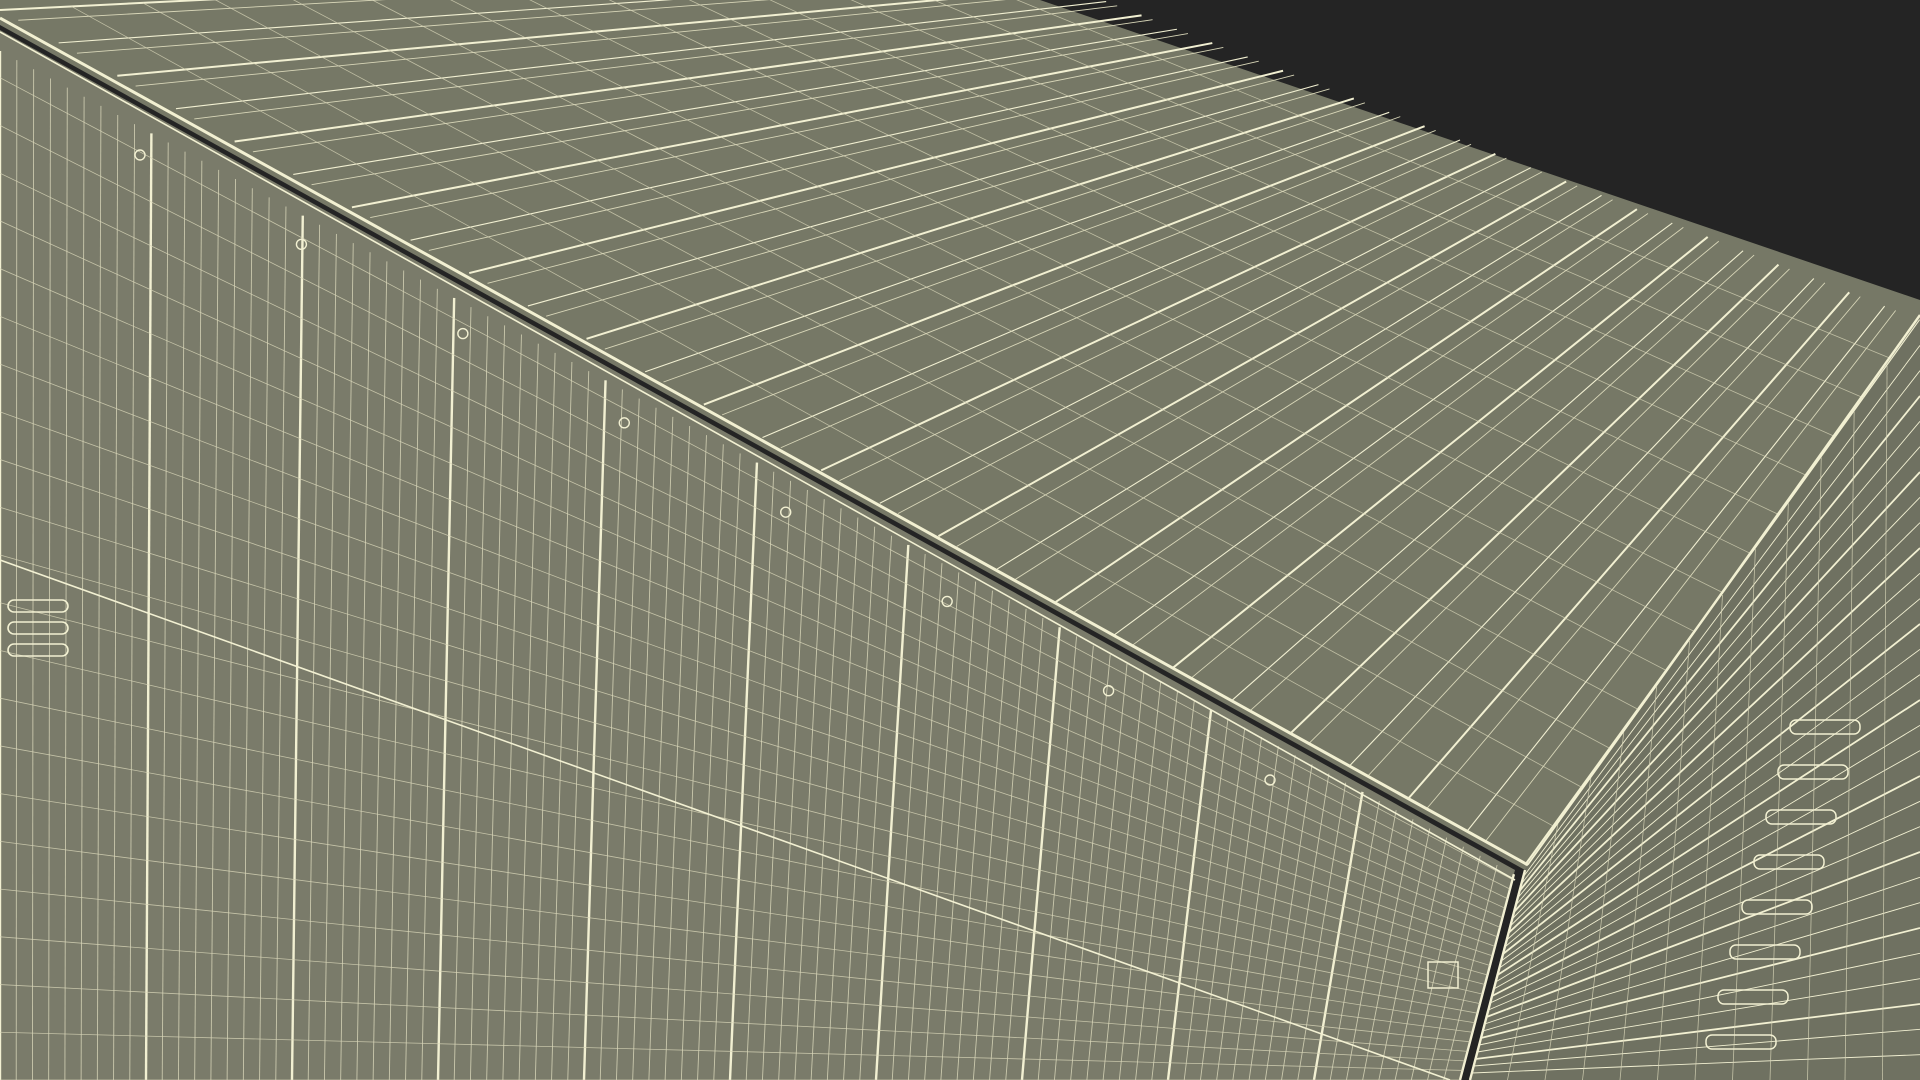 This screenshot has height=1080, width=1920. What do you see at coordinates (16, 570) in the screenshot?
I see `side-rib-line` at bounding box center [16, 570].